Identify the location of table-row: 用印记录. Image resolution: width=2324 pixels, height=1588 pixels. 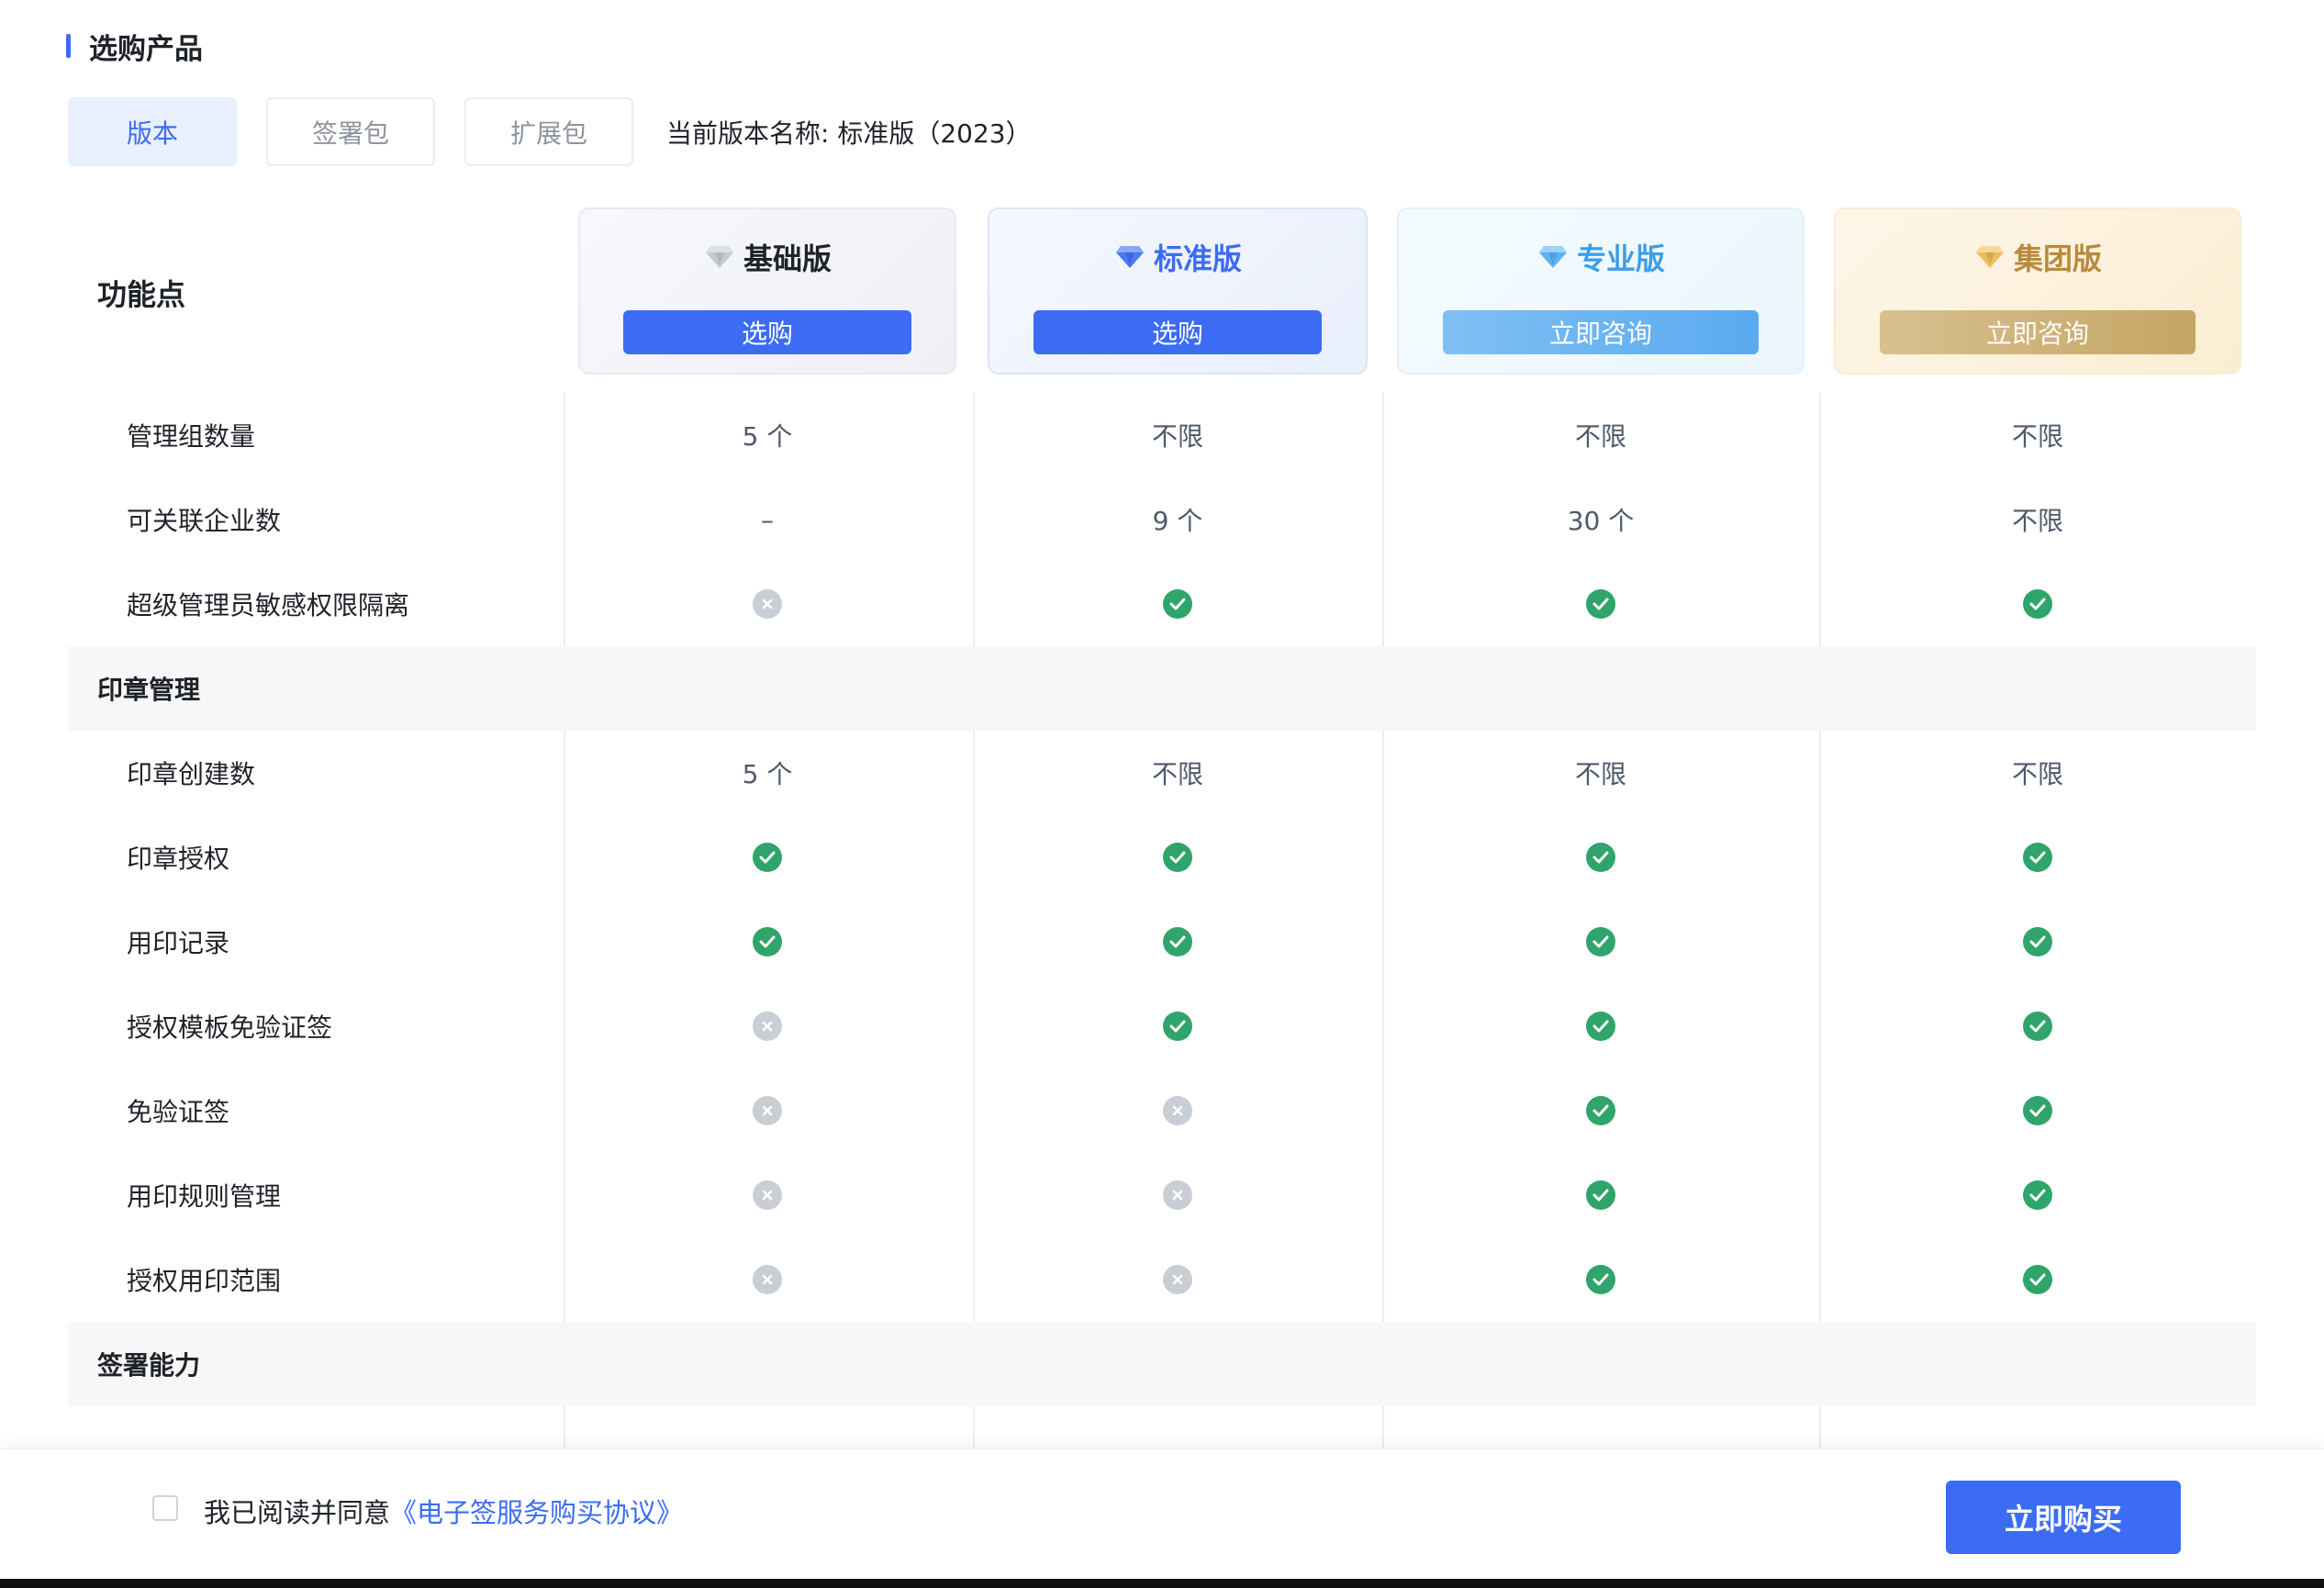
(1162, 942).